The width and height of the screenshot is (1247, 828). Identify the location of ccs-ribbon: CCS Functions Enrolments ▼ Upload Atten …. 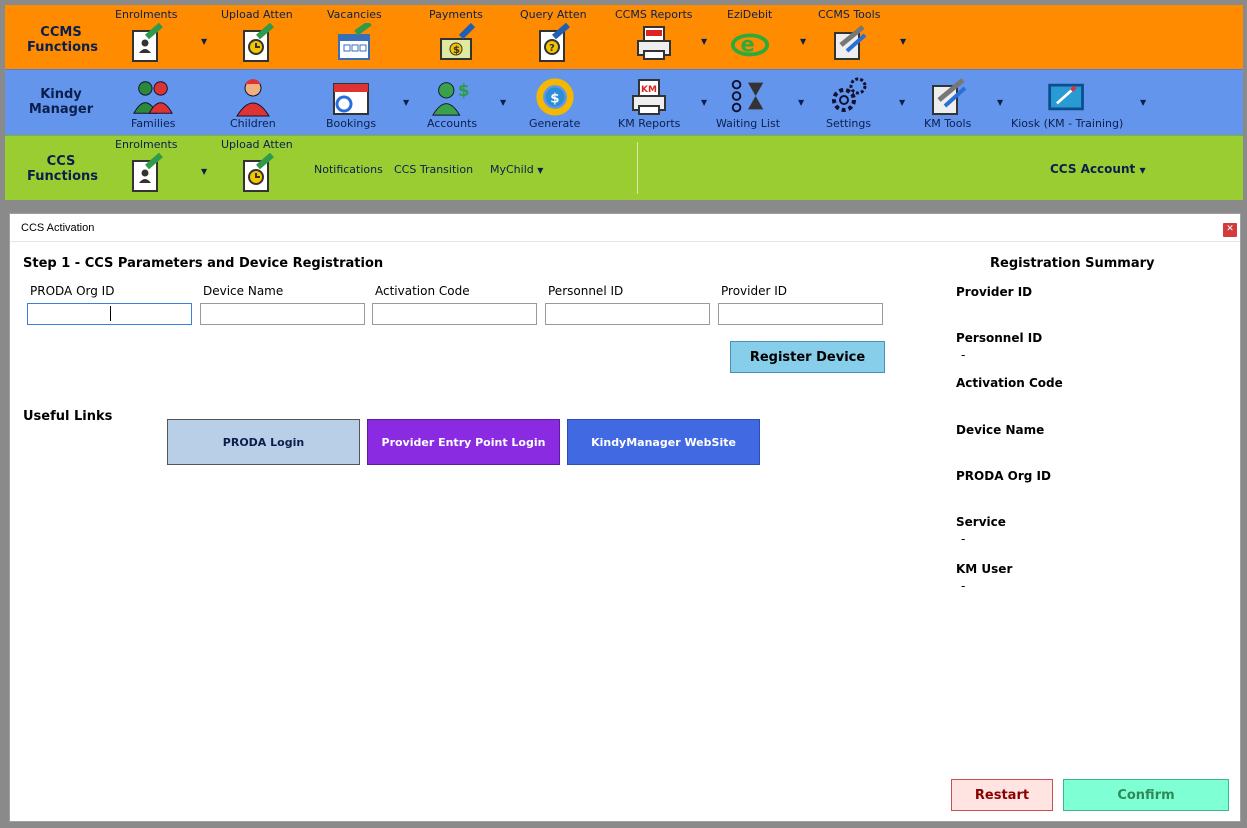
(624, 167).